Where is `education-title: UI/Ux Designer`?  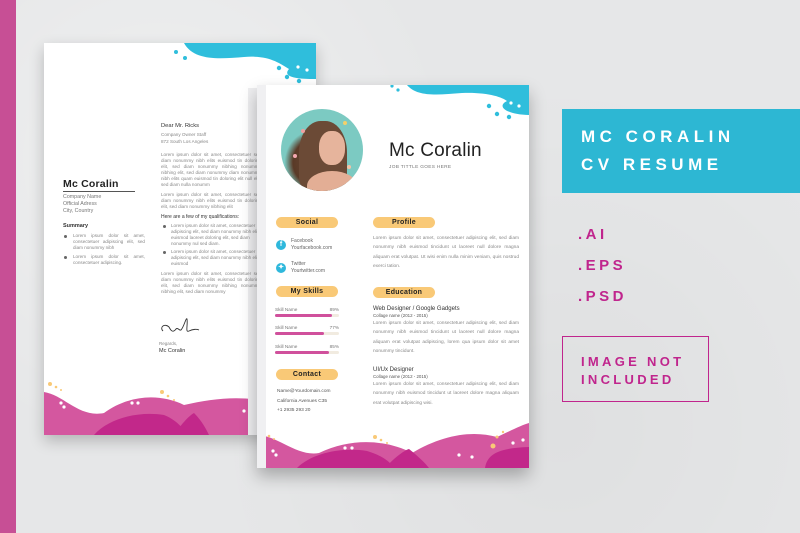
education-title: UI/Ux Designer is located at coordinates (393, 370).